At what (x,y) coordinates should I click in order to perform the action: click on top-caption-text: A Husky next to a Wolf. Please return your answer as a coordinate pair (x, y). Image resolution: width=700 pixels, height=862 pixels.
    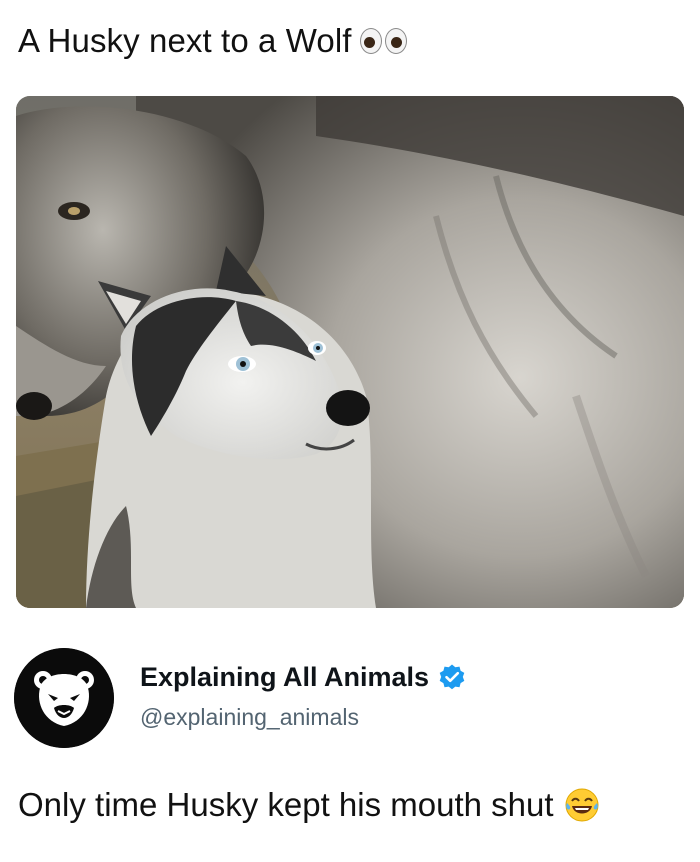
    Looking at the image, I should click on (185, 40).